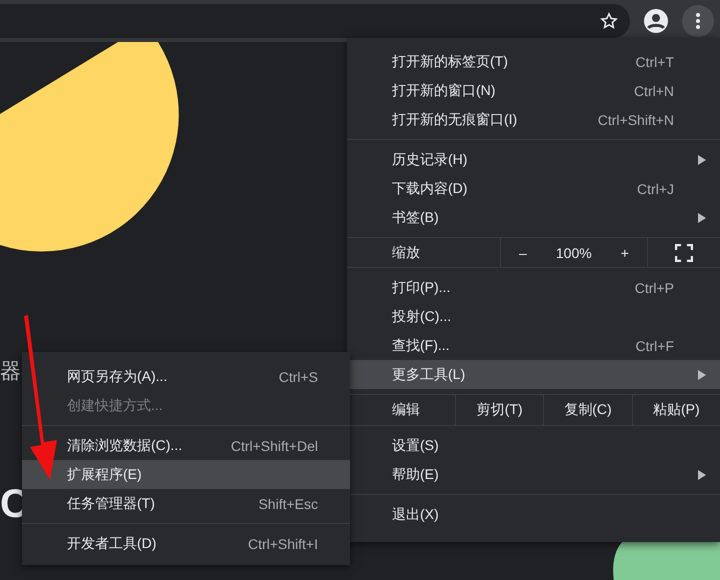 This screenshot has width=720, height=580. Describe the element at coordinates (656, 21) in the screenshot. I see `avatar-icon` at that location.